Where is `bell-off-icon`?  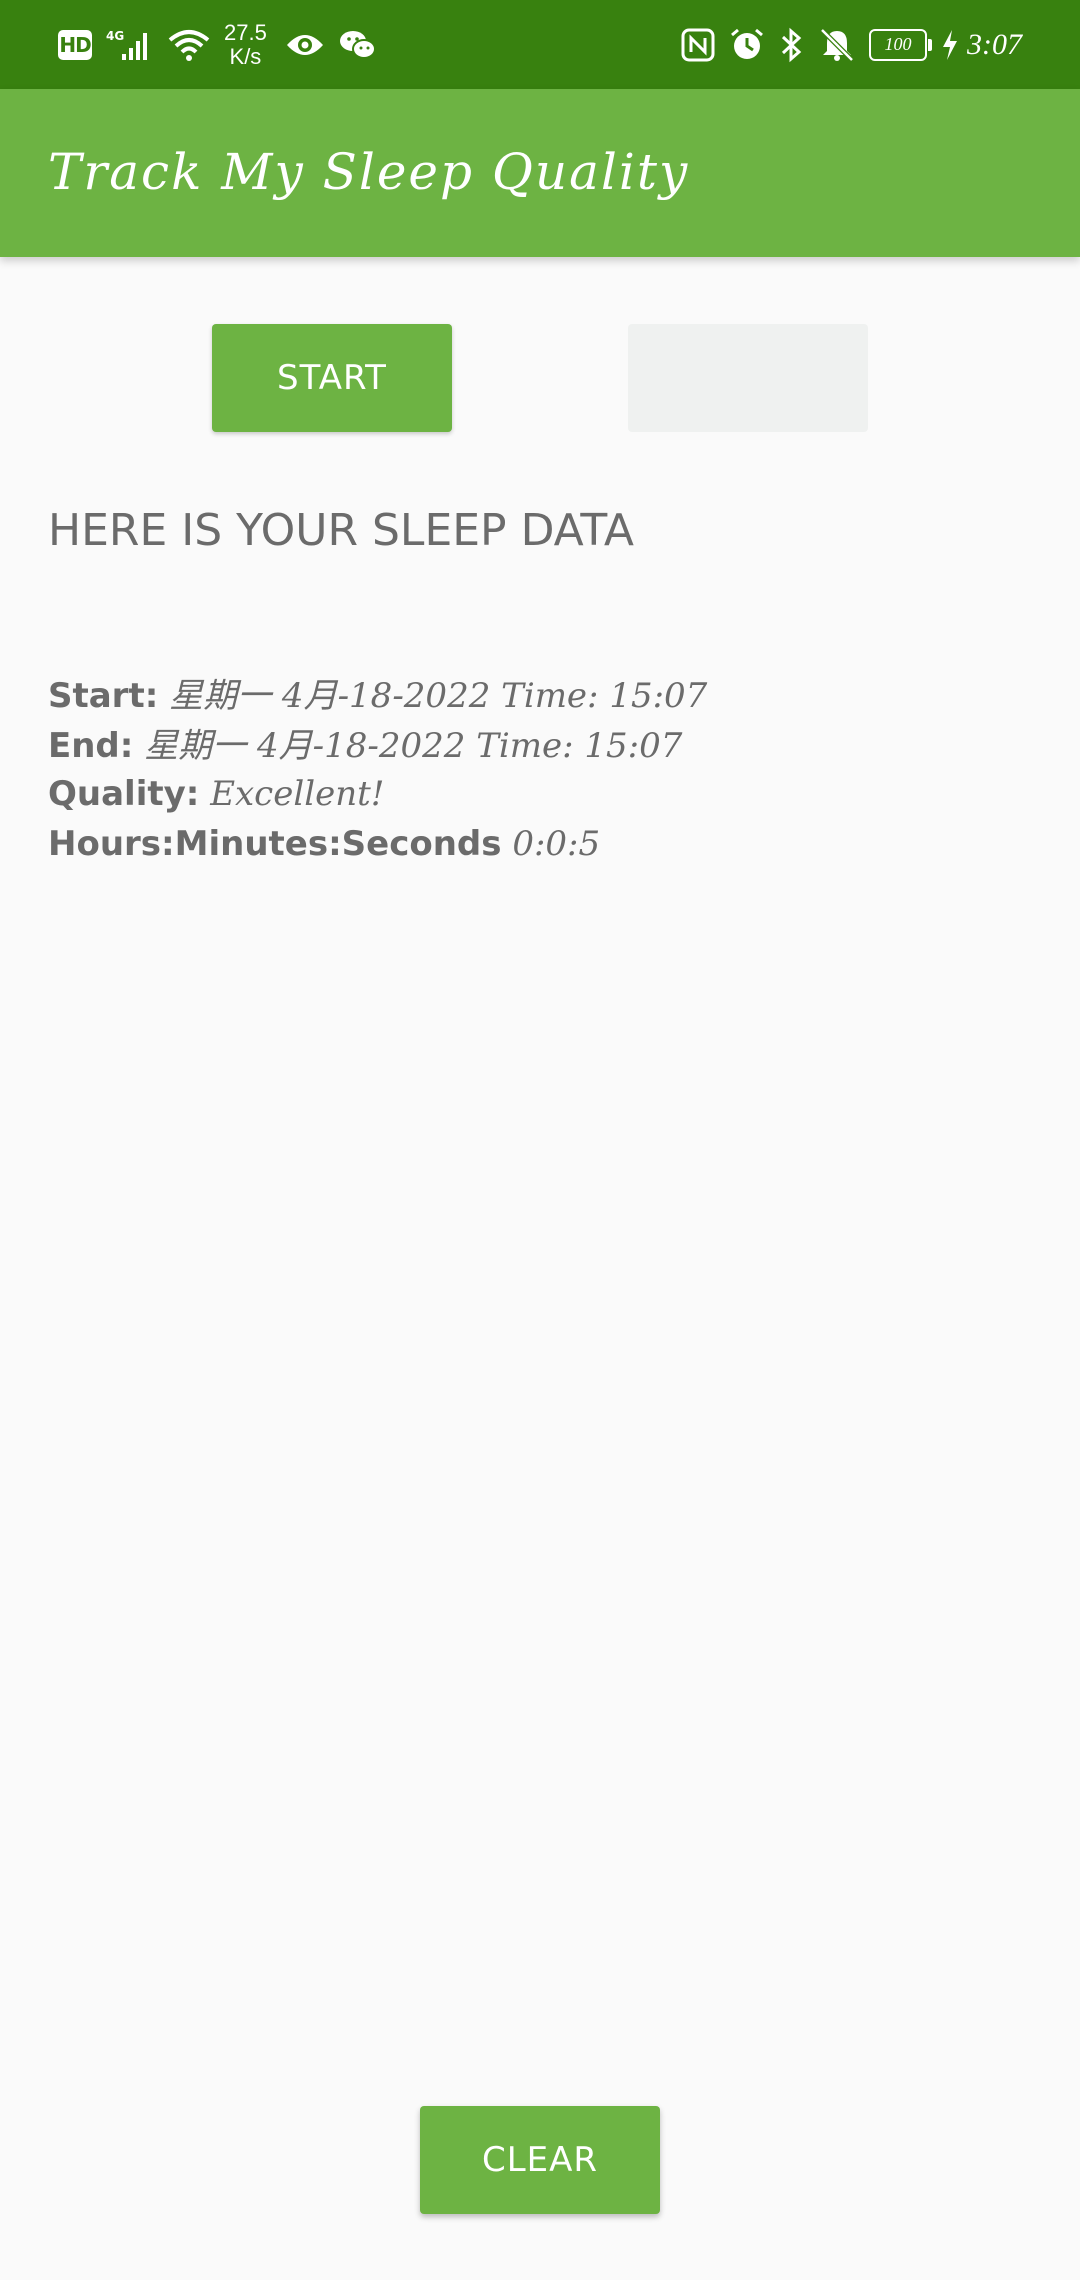 bell-off-icon is located at coordinates (837, 45).